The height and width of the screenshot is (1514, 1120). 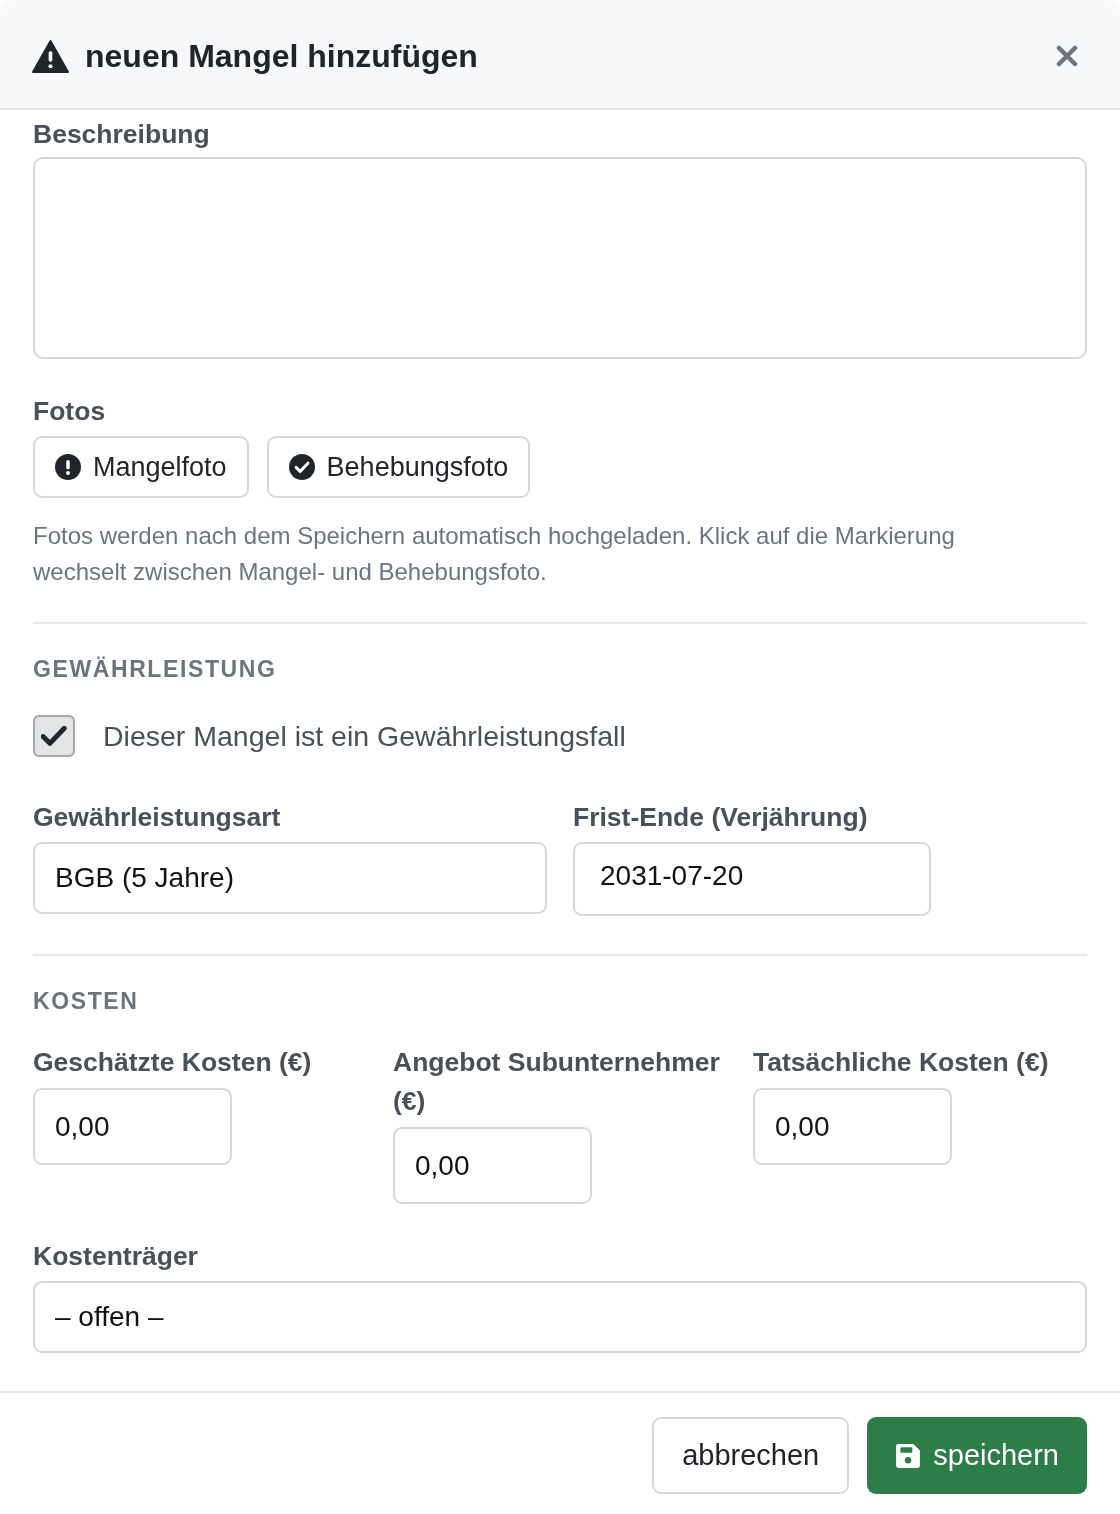 I want to click on close-icon, so click(x=1067, y=56).